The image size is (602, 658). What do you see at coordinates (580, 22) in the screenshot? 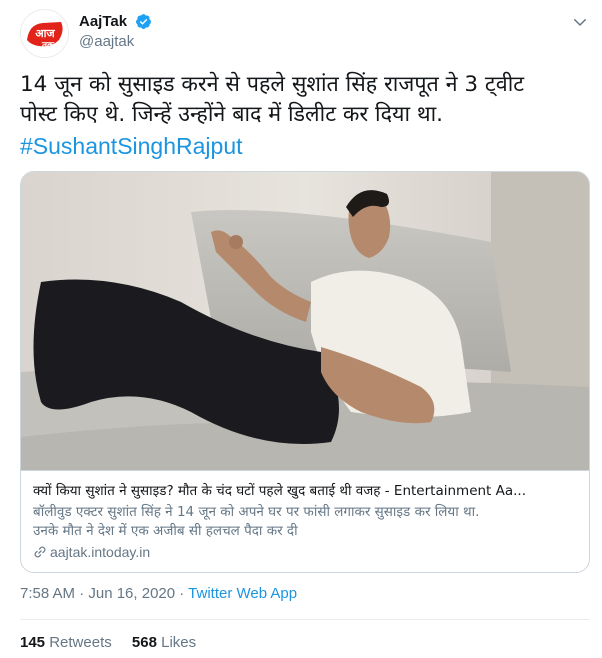
I see `chevron-down-icon` at bounding box center [580, 22].